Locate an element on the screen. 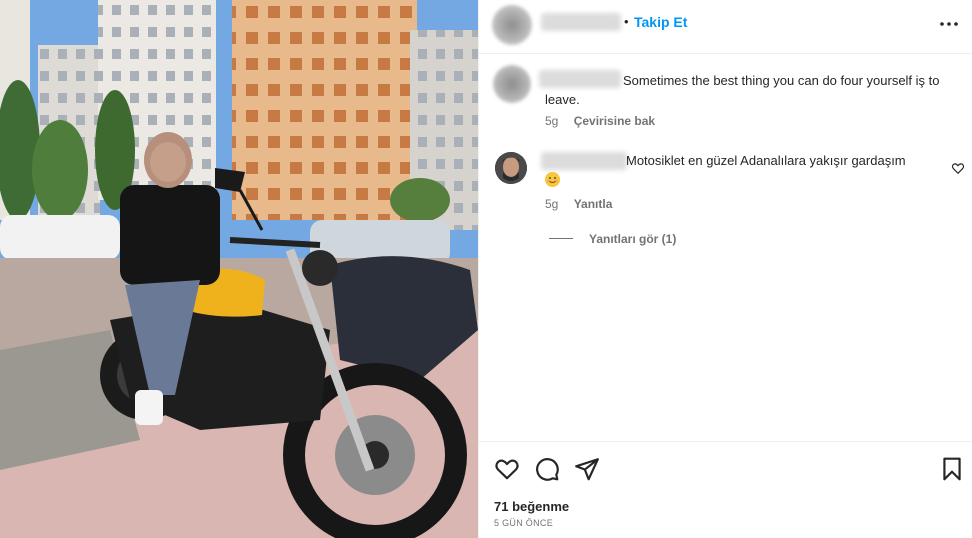  avatar-photo is located at coordinates (511, 168).